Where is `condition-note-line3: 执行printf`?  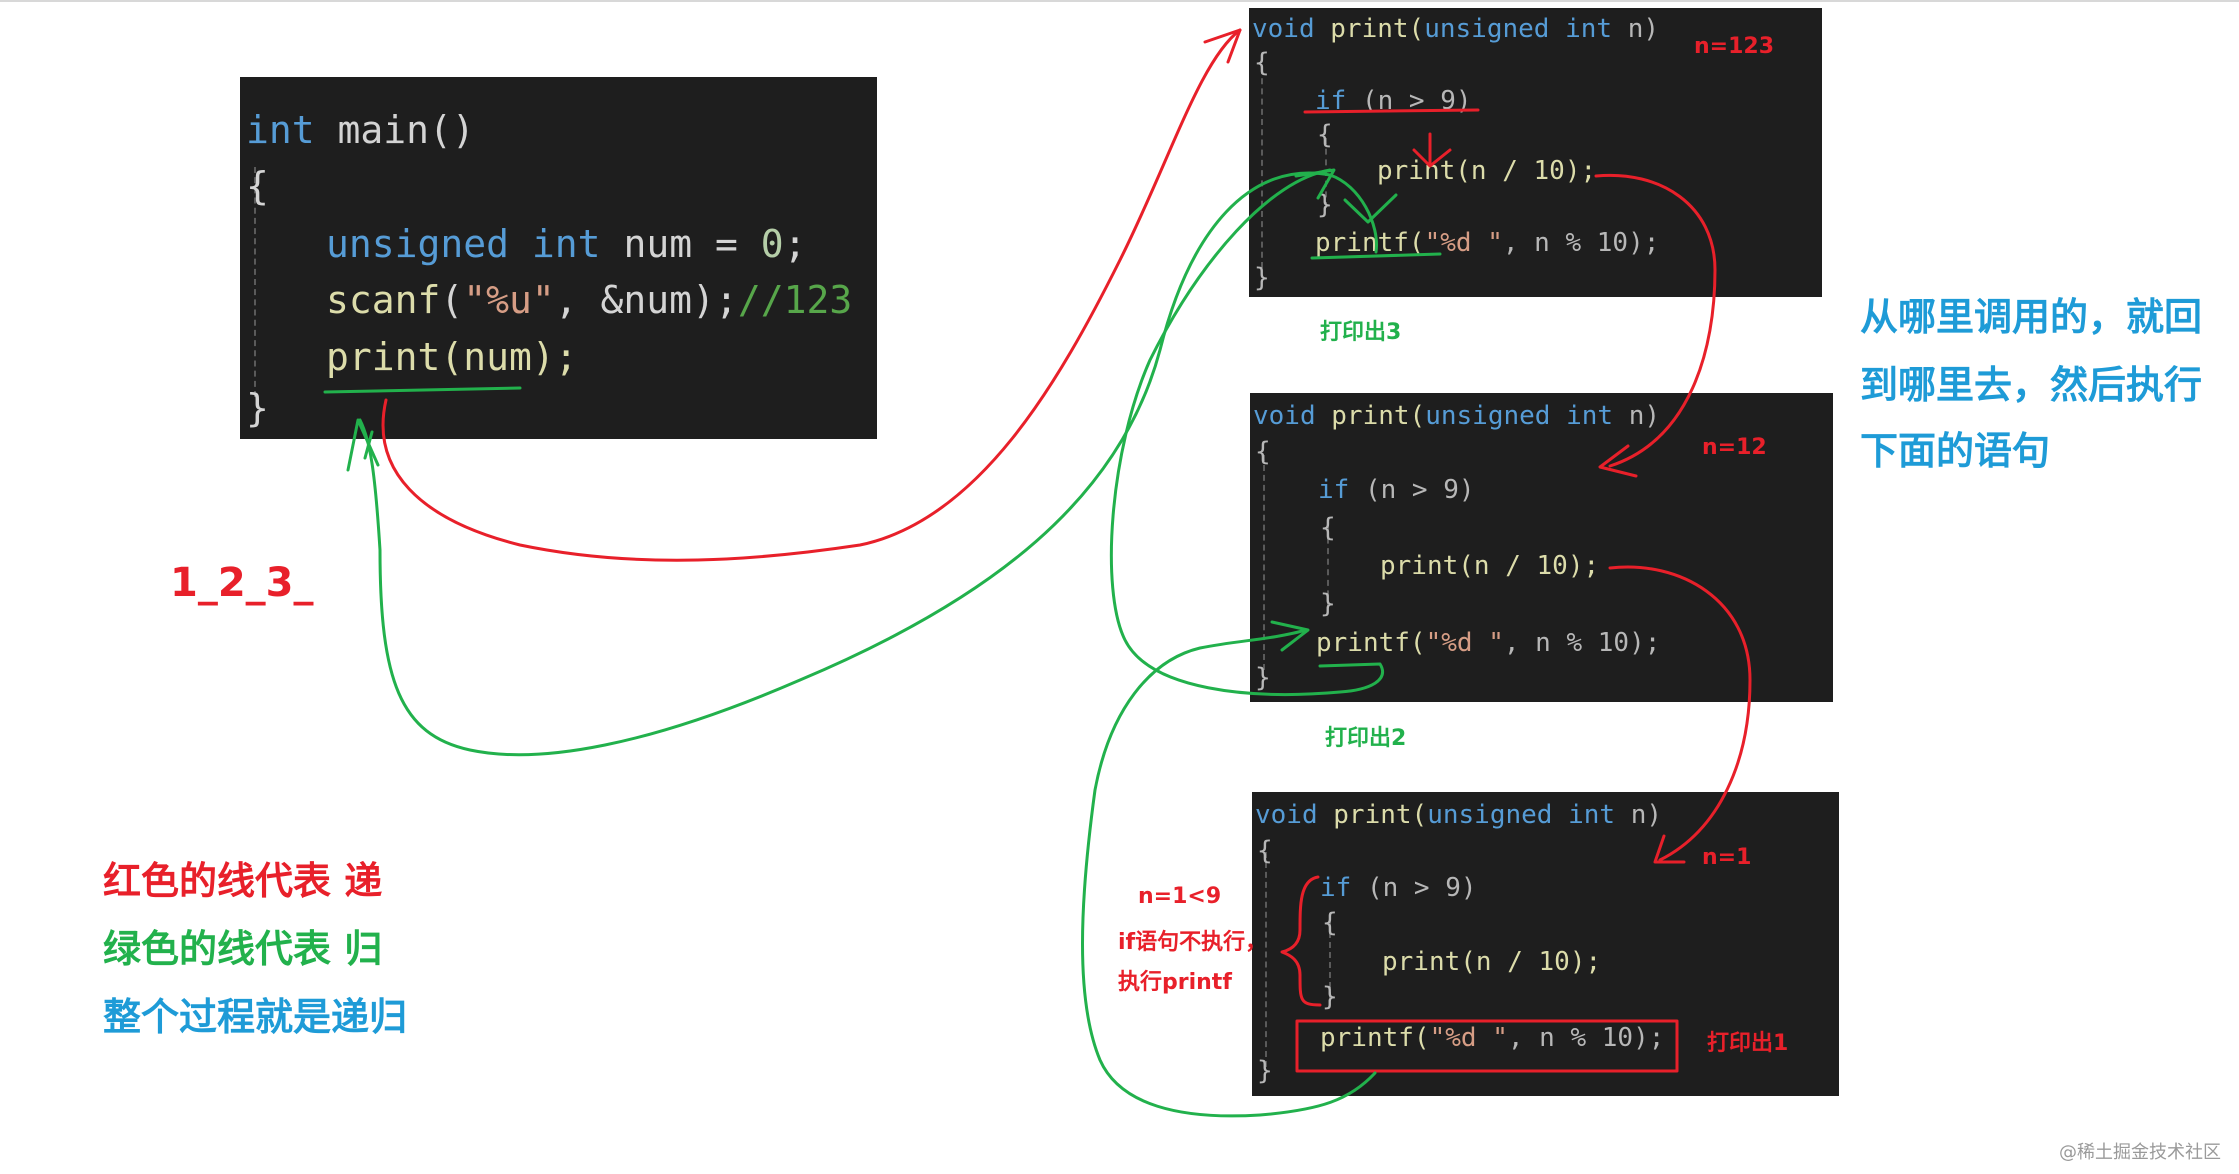
condition-note-line3: 执行printf is located at coordinates (1175, 982).